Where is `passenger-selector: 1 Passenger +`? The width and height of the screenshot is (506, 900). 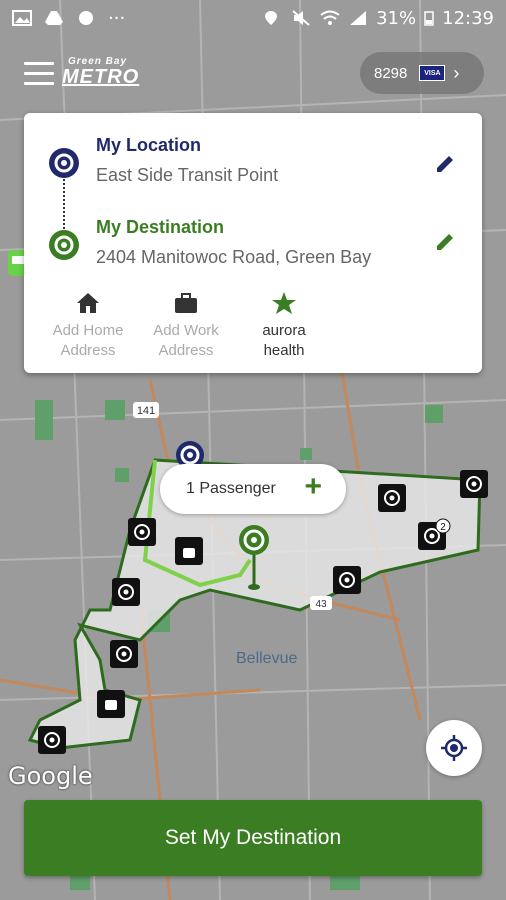
passenger-selector: 1 Passenger + is located at coordinates (253, 489).